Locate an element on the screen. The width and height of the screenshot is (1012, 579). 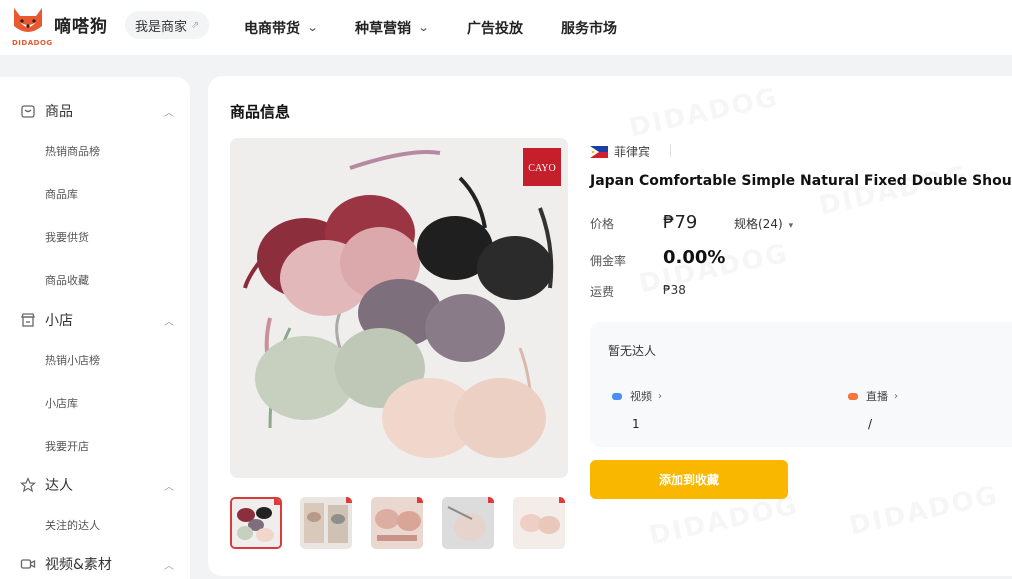
live-stat-value: / is located at coordinates (870, 424).